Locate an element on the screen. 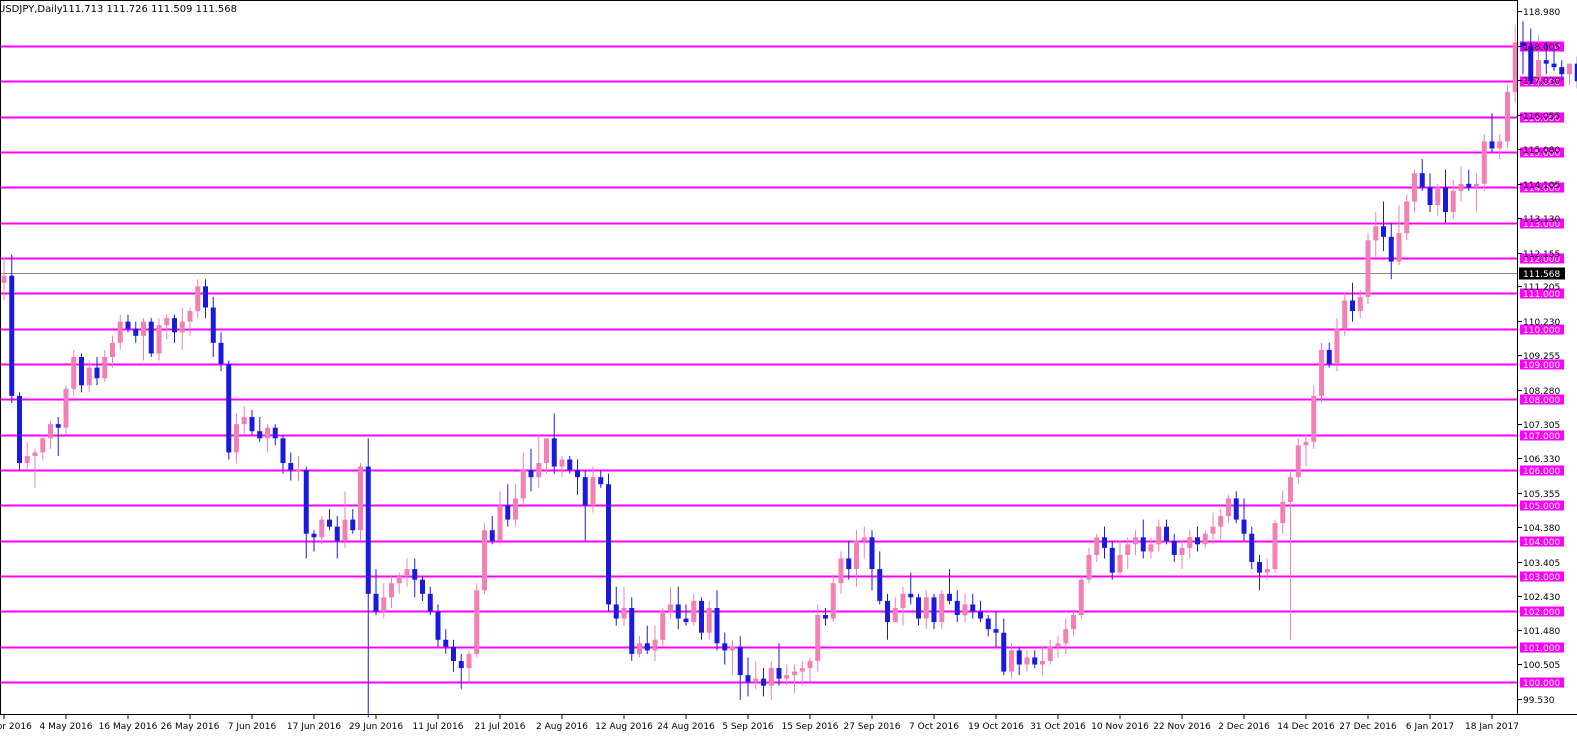 The width and height of the screenshot is (1577, 736). x-tick-label: 22 Apr 2016 is located at coordinates (16, 727).